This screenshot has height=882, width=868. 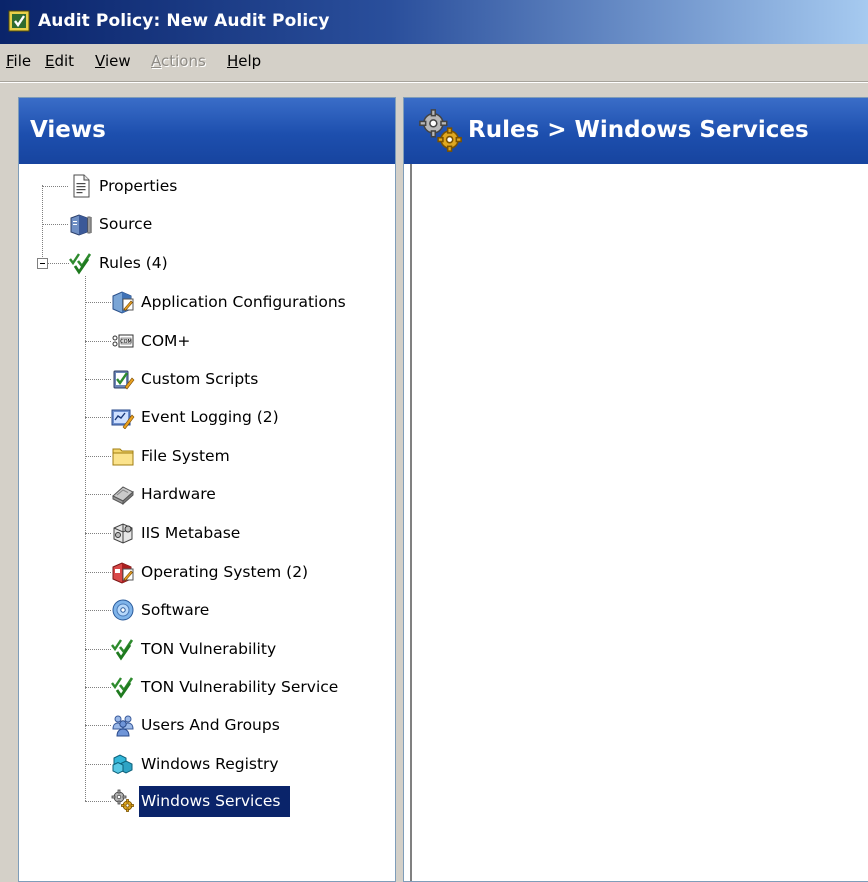 I want to click on tree-item-label: Application Configurations, so click(x=243, y=301).